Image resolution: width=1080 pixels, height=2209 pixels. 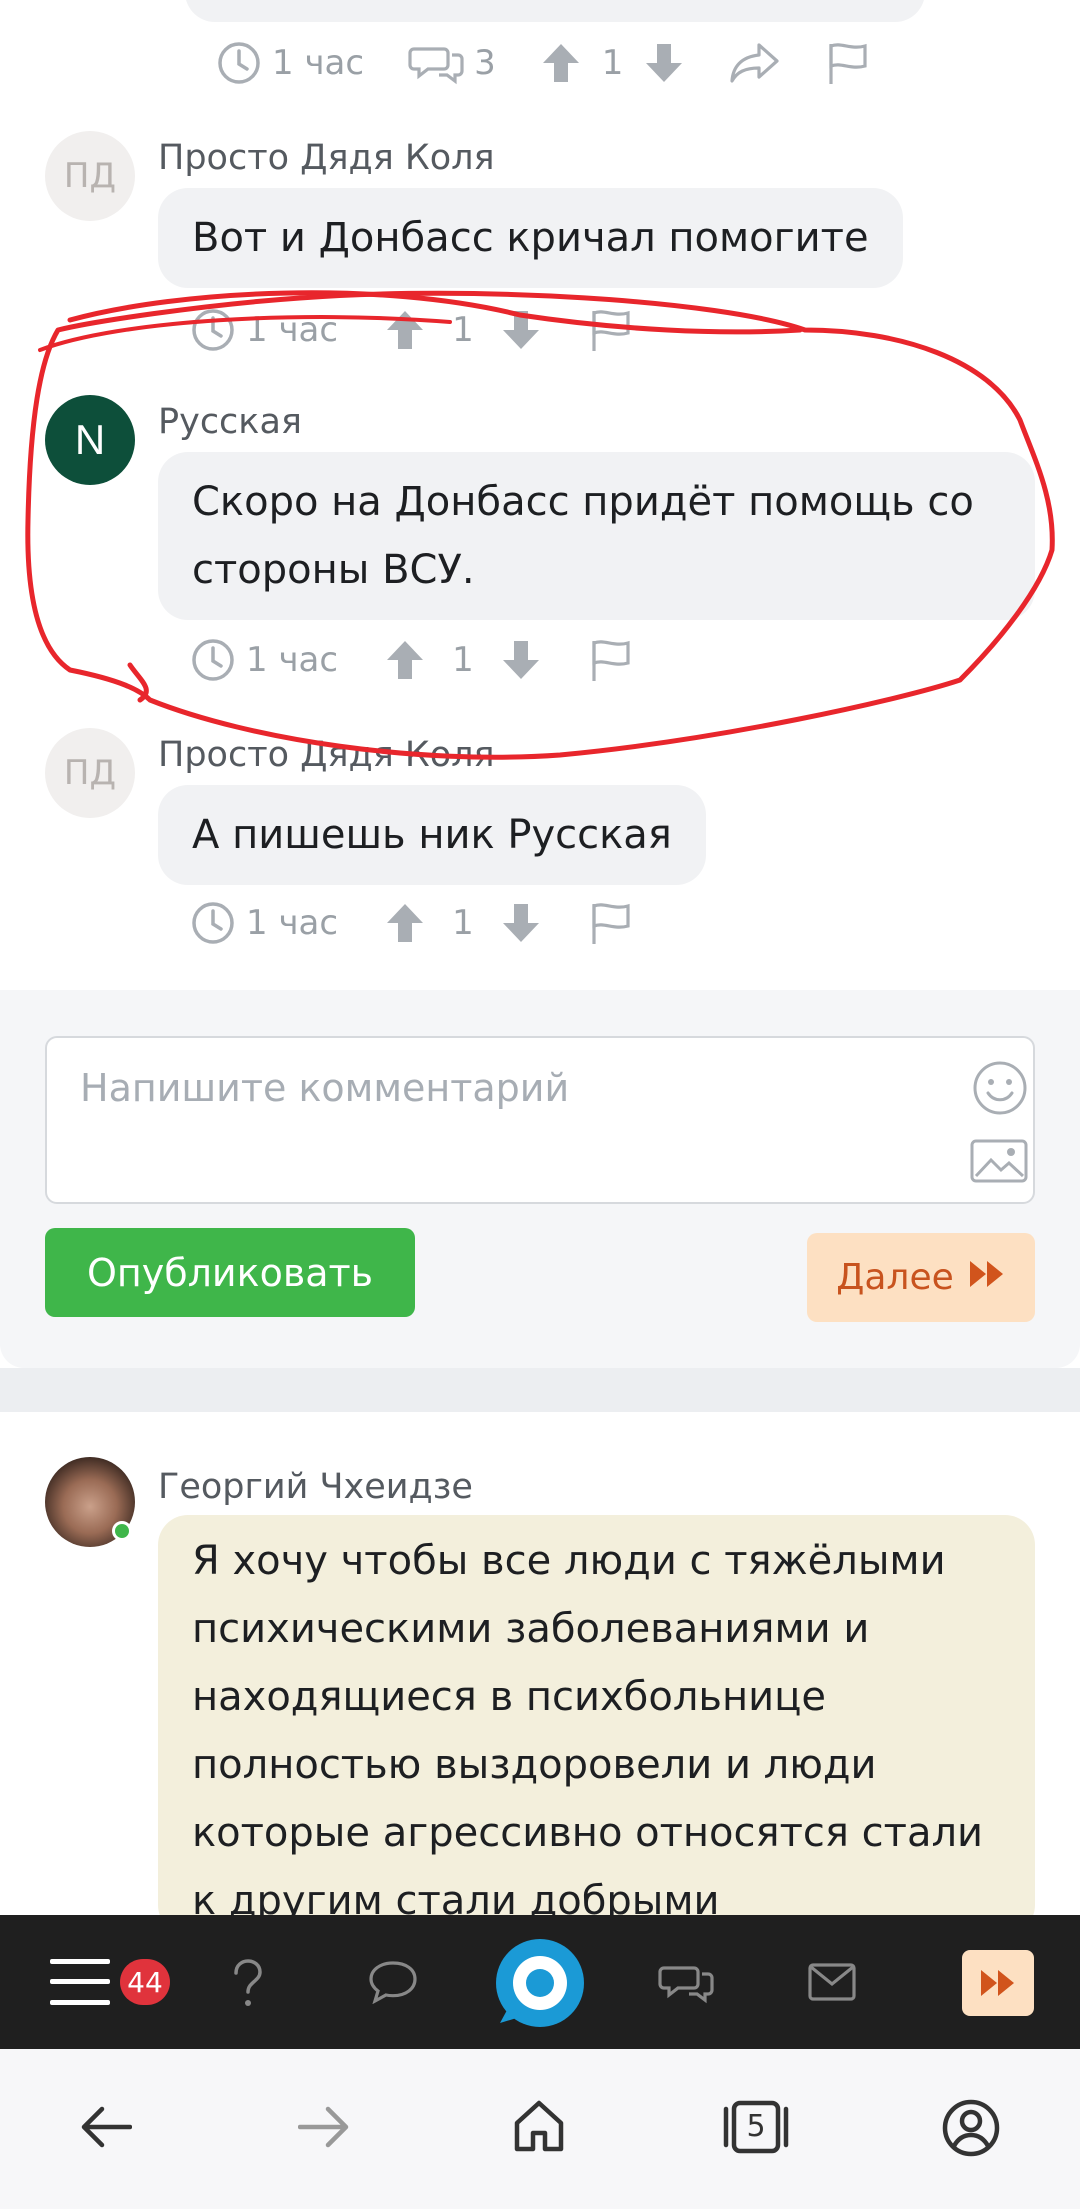 What do you see at coordinates (80, 1984) in the screenshot?
I see `menu-icon` at bounding box center [80, 1984].